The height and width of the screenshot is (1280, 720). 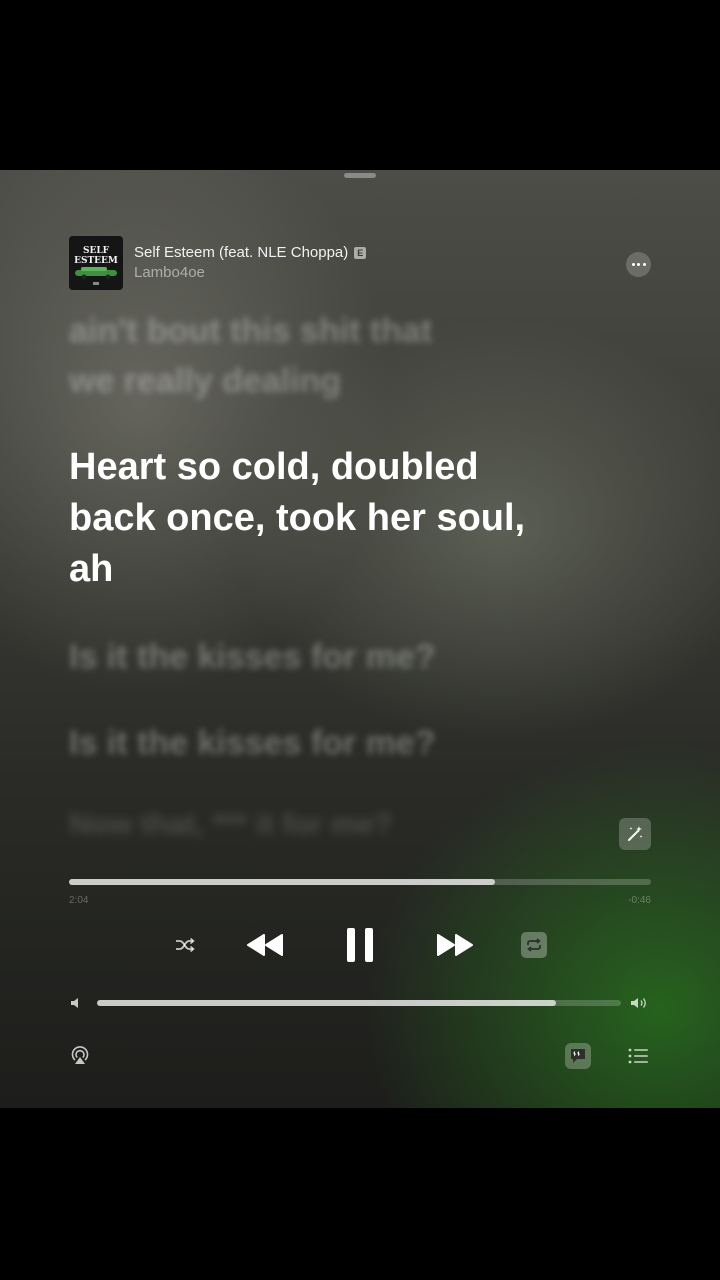 I want to click on volume-min-button, so click(x=76, y=1003).